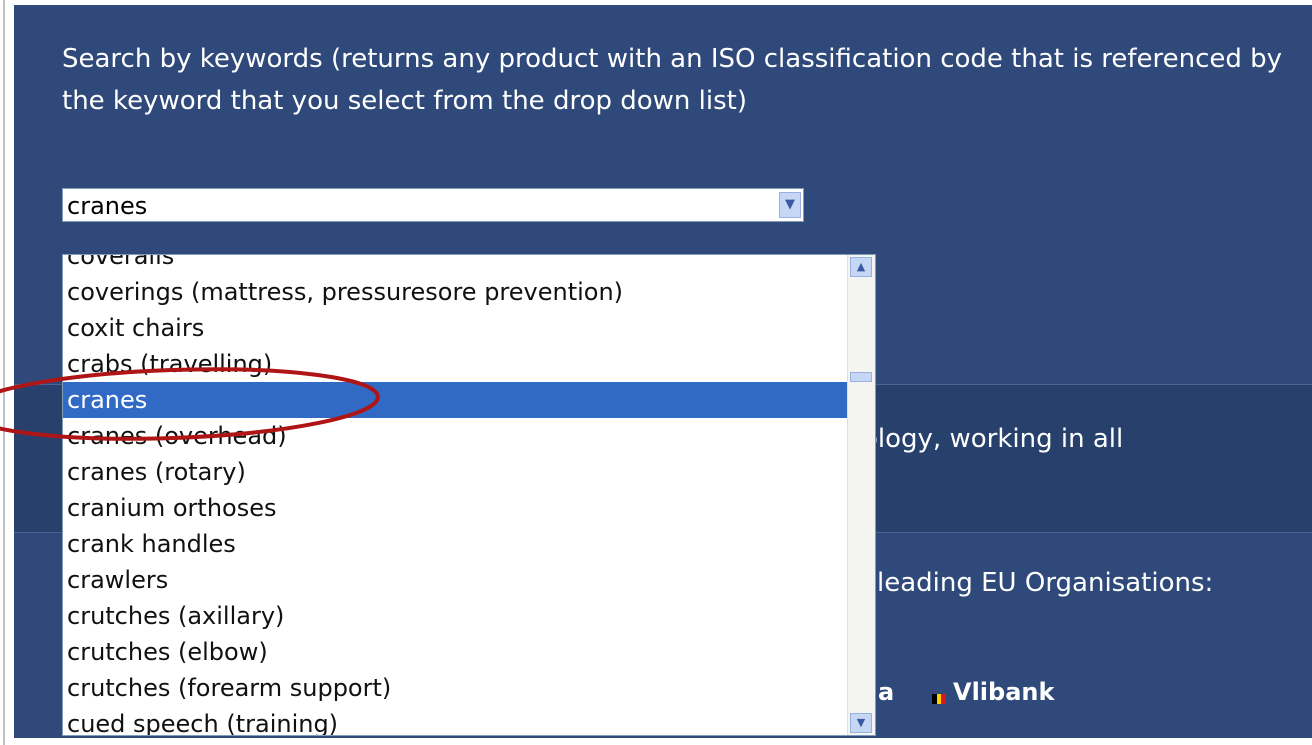  I want to click on list-item: cranium orthoses, so click(455, 508).